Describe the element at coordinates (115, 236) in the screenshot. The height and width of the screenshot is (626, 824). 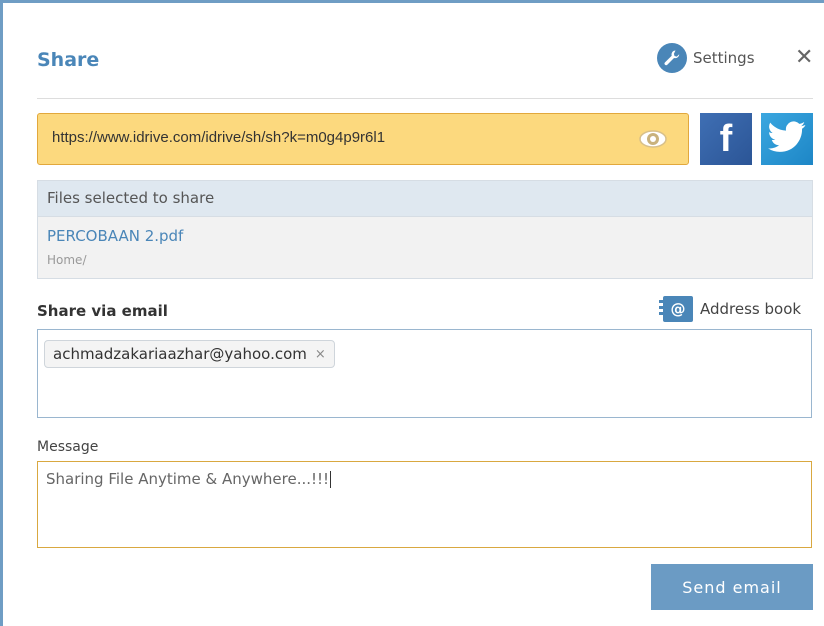
I see `file-name-link: PERCOBAAN 2.pdf` at that location.